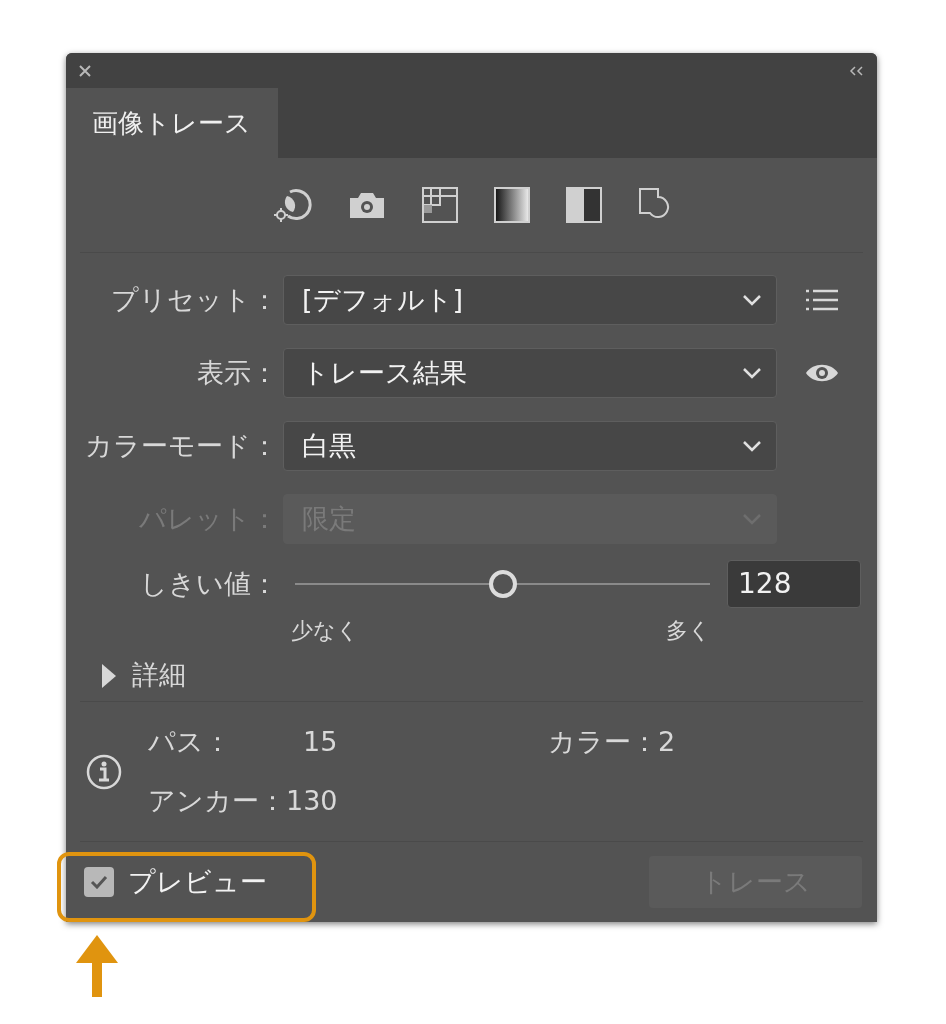  Describe the element at coordinates (439, 205) in the screenshot. I see `grid-icon` at that location.